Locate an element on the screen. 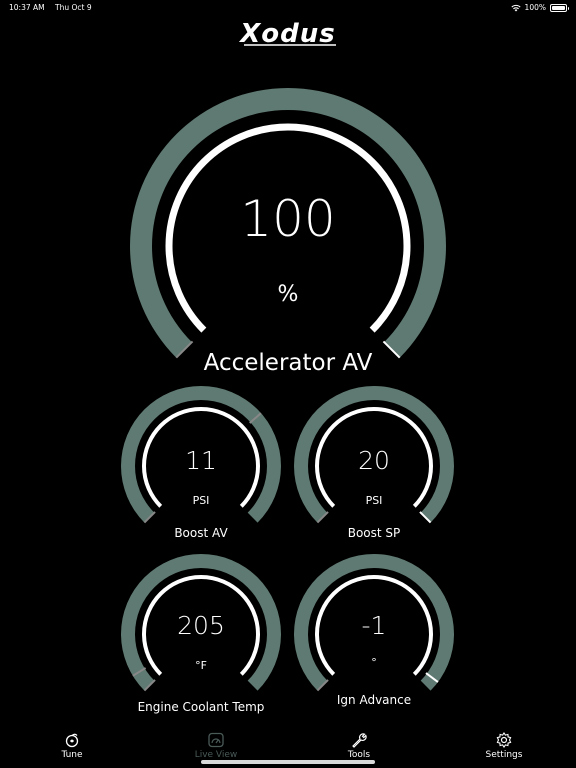 This screenshot has height=768, width=576. home-indicator is located at coordinates (288, 762).